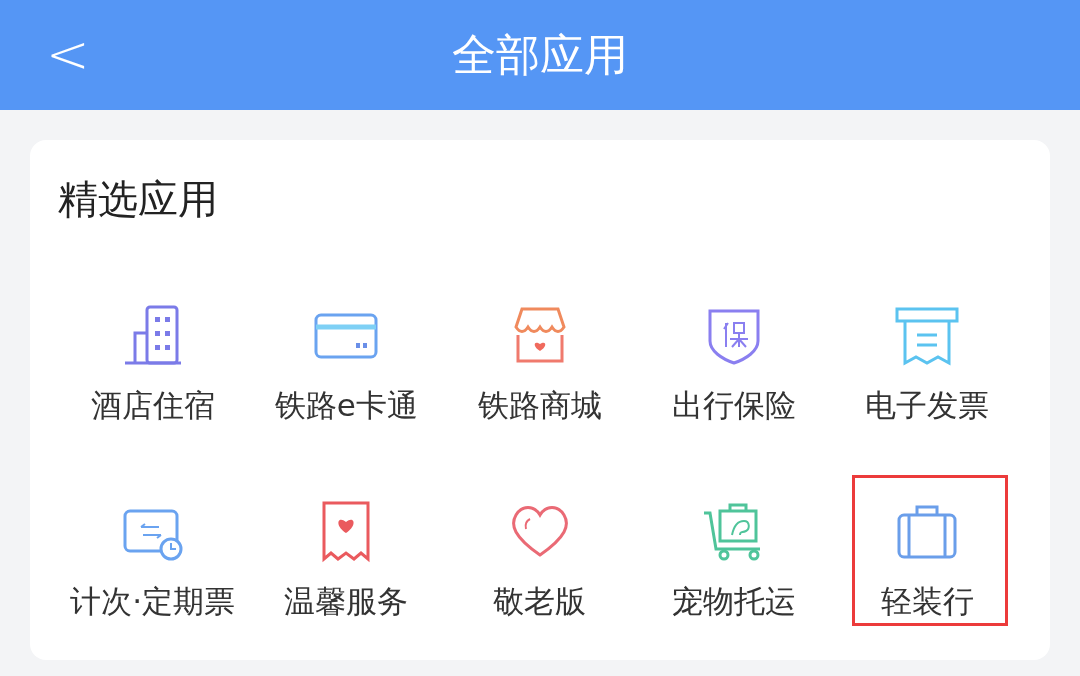 The height and width of the screenshot is (676, 1080). I want to click on app-label: 出行保险, so click(733, 406).